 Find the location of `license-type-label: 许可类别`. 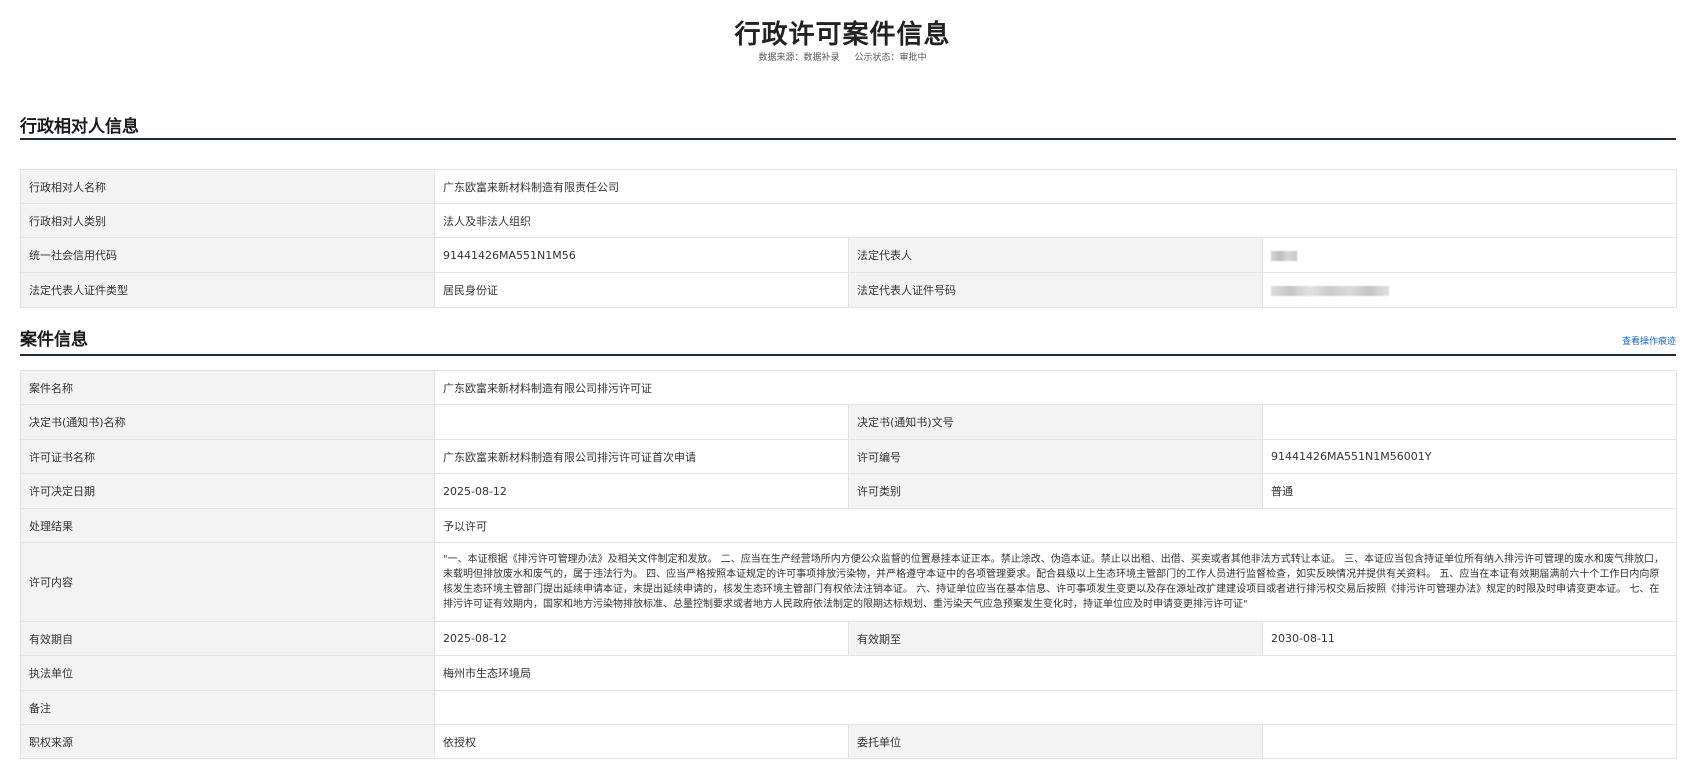

license-type-label: 许可类别 is located at coordinates (1055, 491).